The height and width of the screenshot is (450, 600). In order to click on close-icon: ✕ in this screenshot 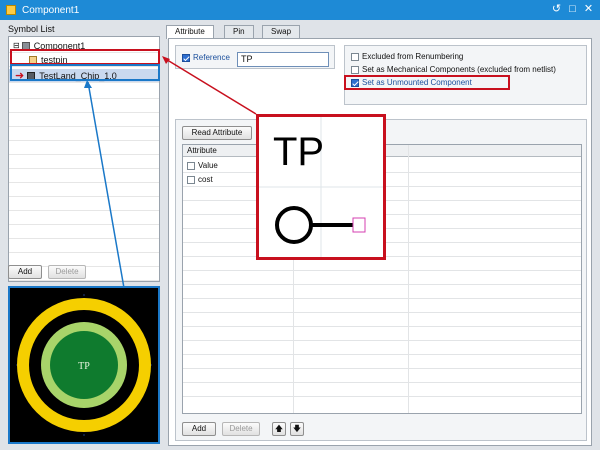, I will do `click(588, 9)`.